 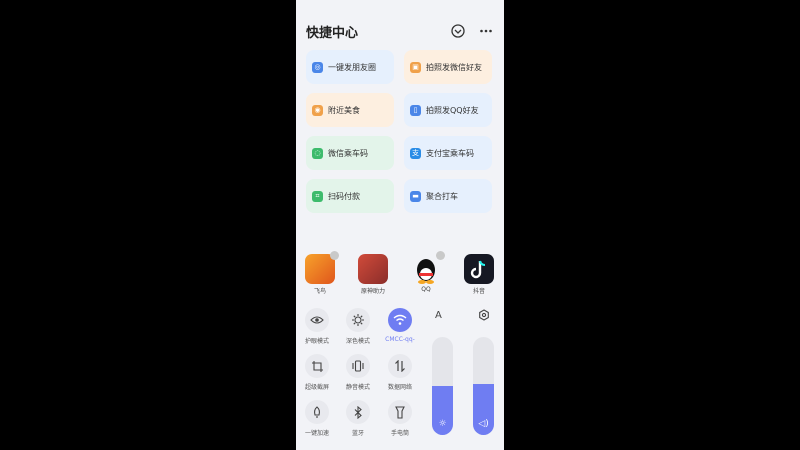 I want to click on photo-icon: ▣, so click(x=415, y=67).